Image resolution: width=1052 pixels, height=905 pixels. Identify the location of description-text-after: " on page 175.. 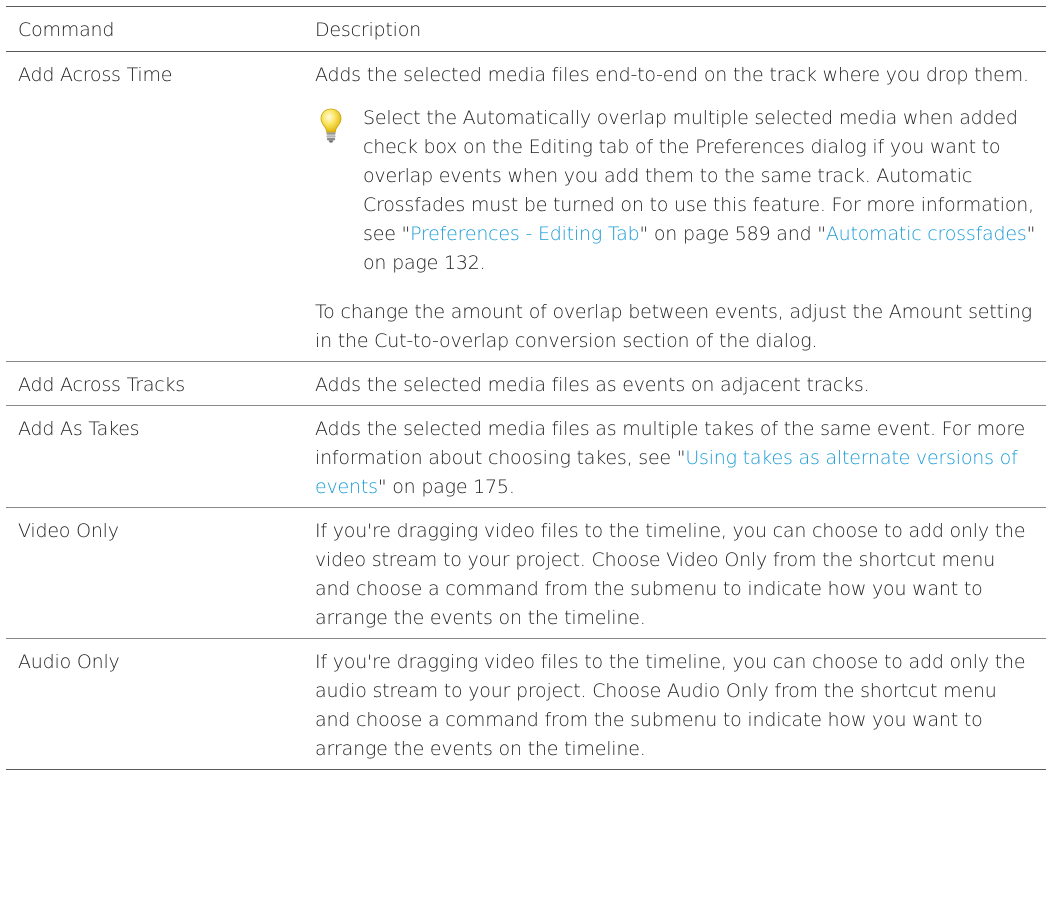
(446, 487).